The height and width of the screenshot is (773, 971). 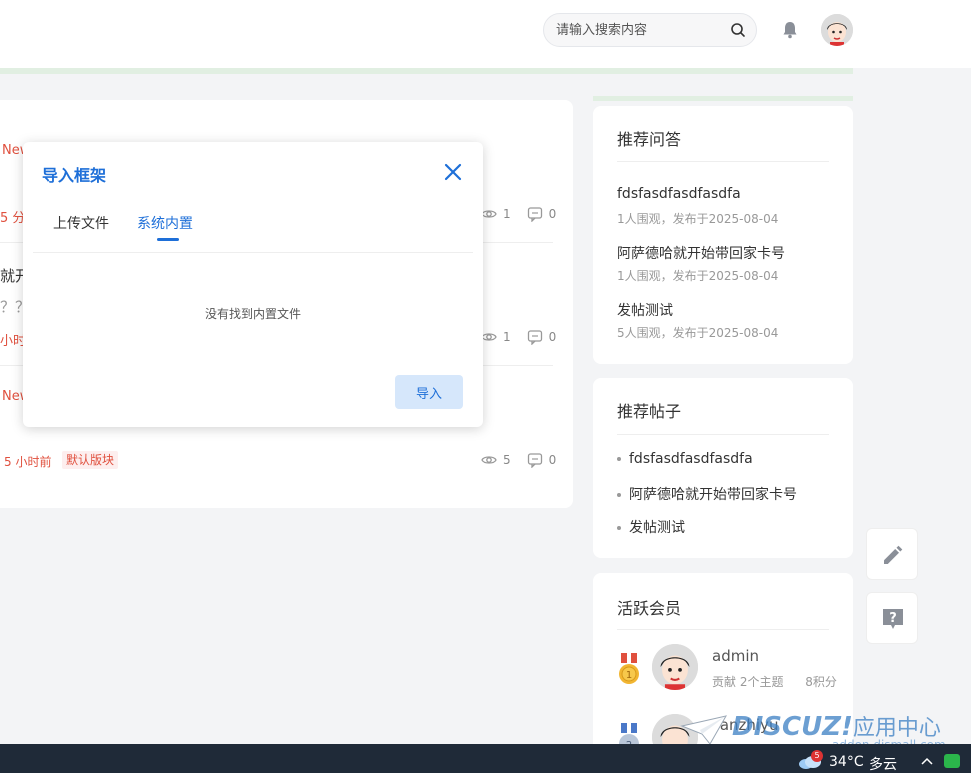 What do you see at coordinates (846, 762) in the screenshot?
I see `temperature: 34°C` at bounding box center [846, 762].